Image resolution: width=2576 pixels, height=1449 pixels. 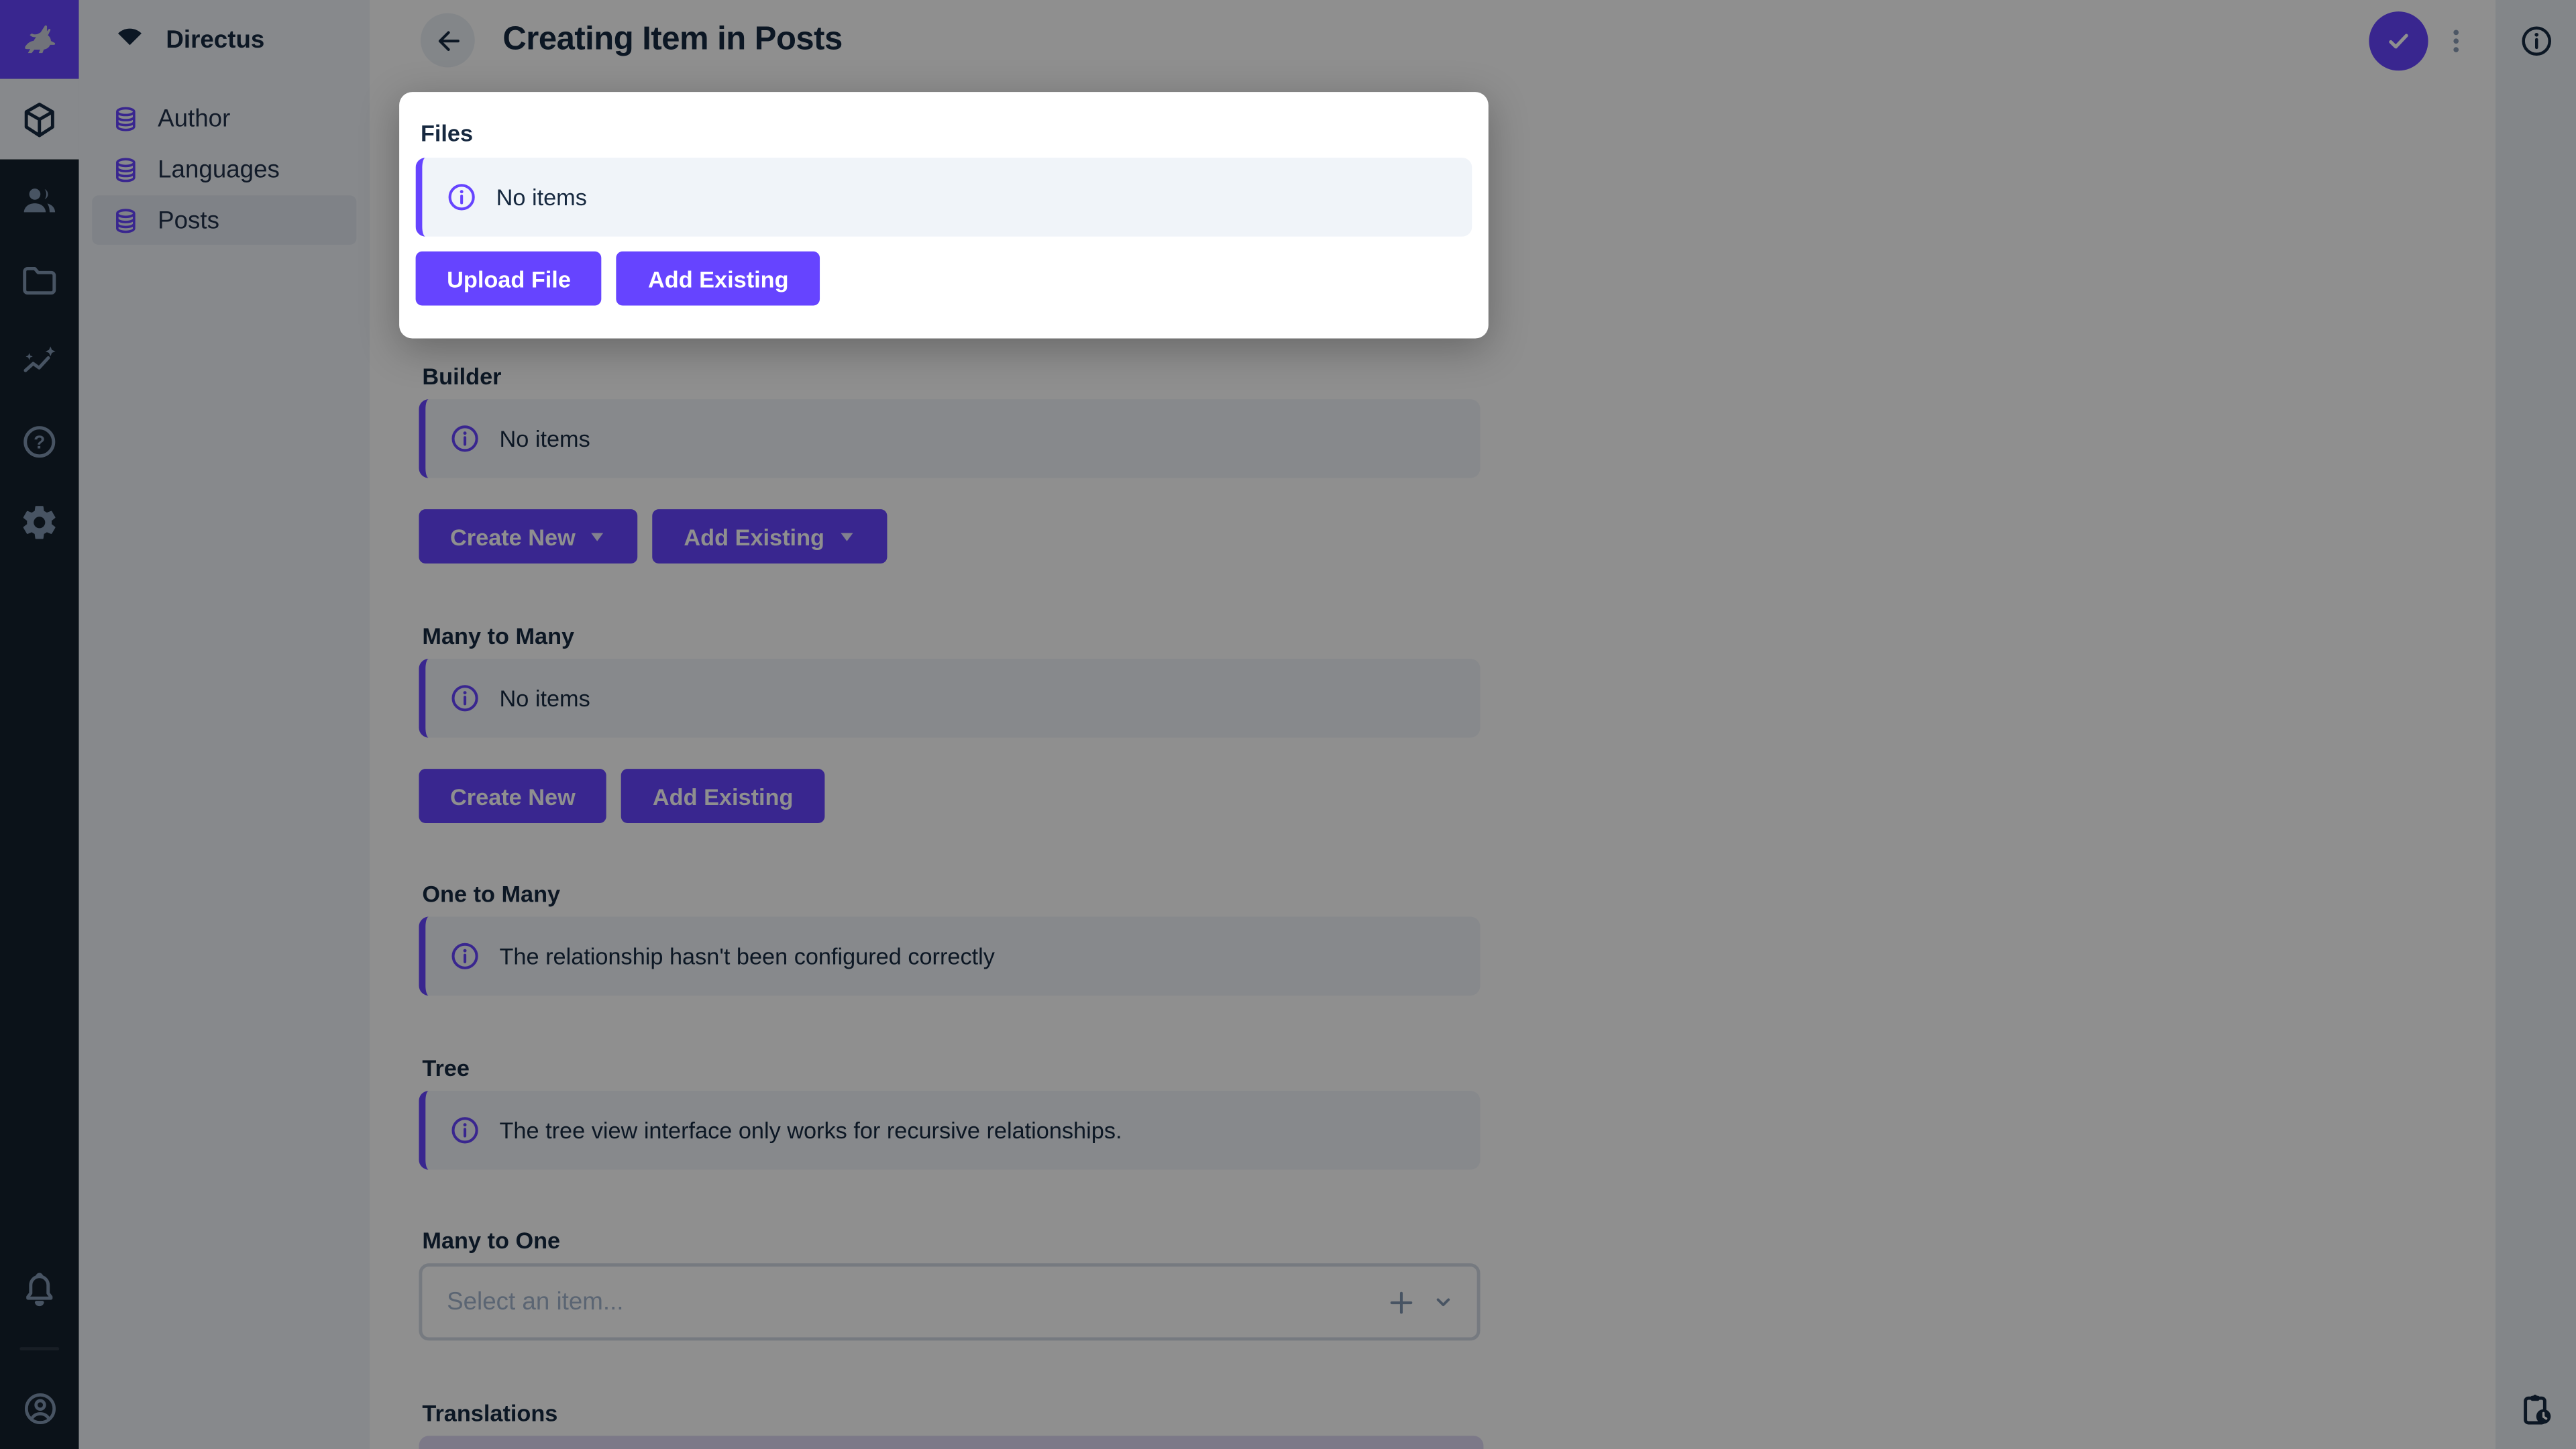 What do you see at coordinates (461, 196) in the screenshot?
I see `info-icon` at bounding box center [461, 196].